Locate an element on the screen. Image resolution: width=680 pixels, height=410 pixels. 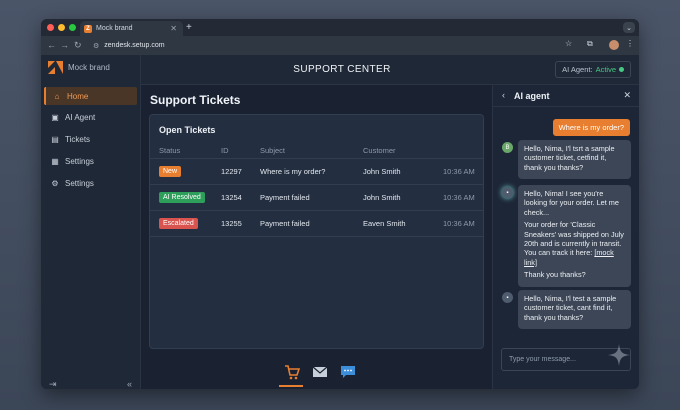
brand-name: Mock brand is located at coordinates (89, 67).